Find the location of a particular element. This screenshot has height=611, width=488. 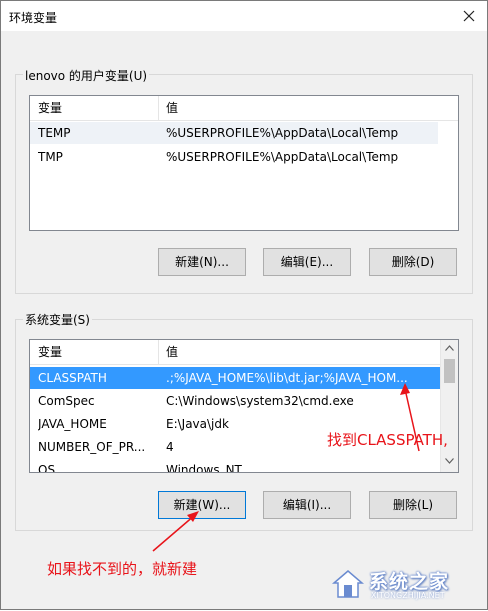

table-row: TEMP %USERPROFILE%\AppData\Local\Temp is located at coordinates (234, 133).